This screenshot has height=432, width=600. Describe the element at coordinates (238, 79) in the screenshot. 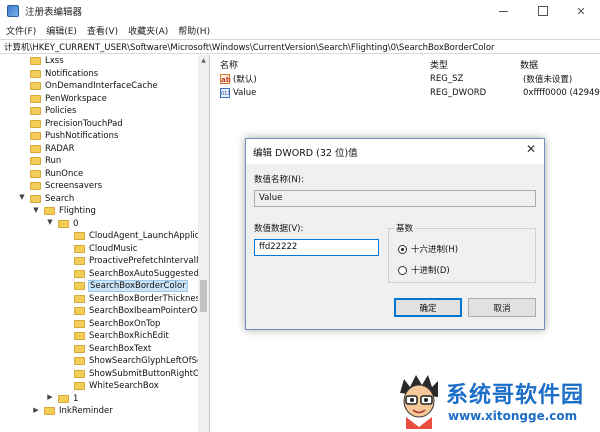

I see `value-row: ab (默认)` at that location.